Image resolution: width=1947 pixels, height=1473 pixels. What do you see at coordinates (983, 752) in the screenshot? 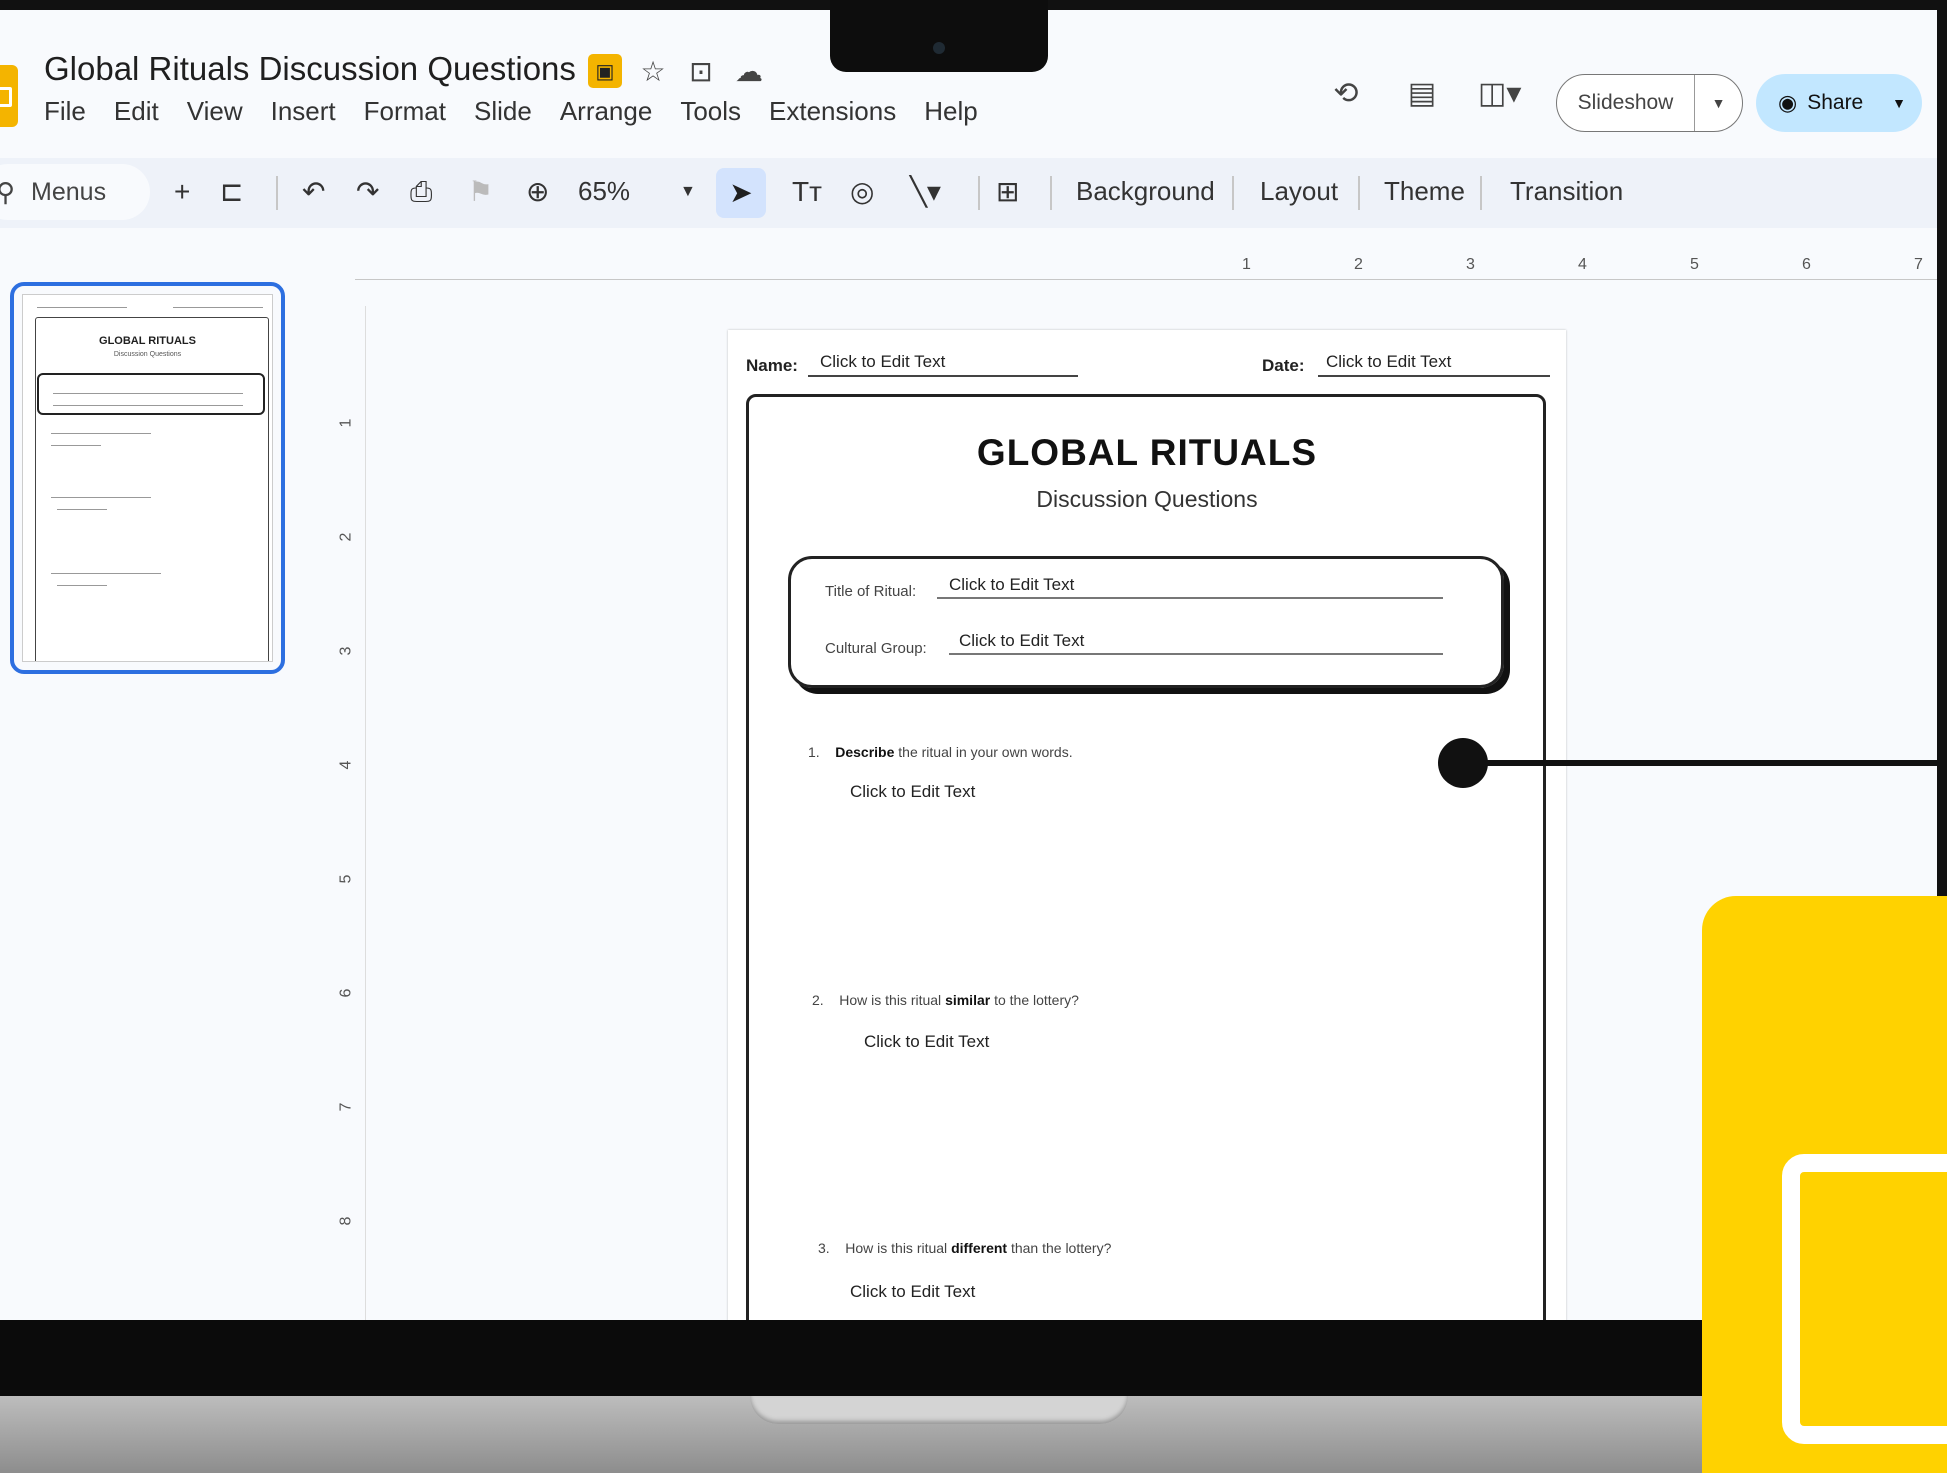
I see `question-text: the ritual in your own words.` at bounding box center [983, 752].